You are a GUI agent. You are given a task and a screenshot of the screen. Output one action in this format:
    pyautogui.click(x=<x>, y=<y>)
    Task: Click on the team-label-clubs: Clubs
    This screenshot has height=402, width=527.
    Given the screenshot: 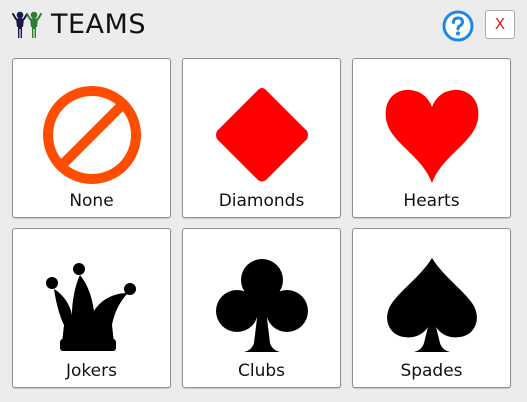 What is the action you would take?
    pyautogui.click(x=261, y=371)
    